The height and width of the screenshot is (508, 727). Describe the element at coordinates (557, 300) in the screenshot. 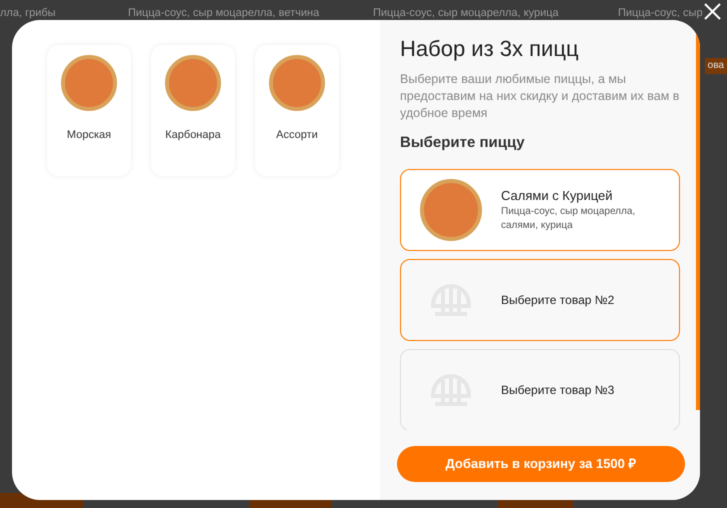

I see `slot-placeholder: Выберите товар №2` at that location.